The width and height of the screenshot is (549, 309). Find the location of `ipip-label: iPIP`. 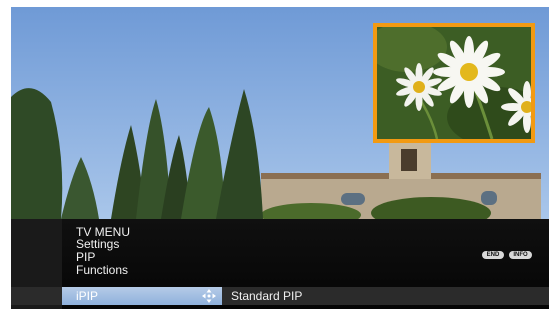

ipip-label: iPIP is located at coordinates (87, 296).